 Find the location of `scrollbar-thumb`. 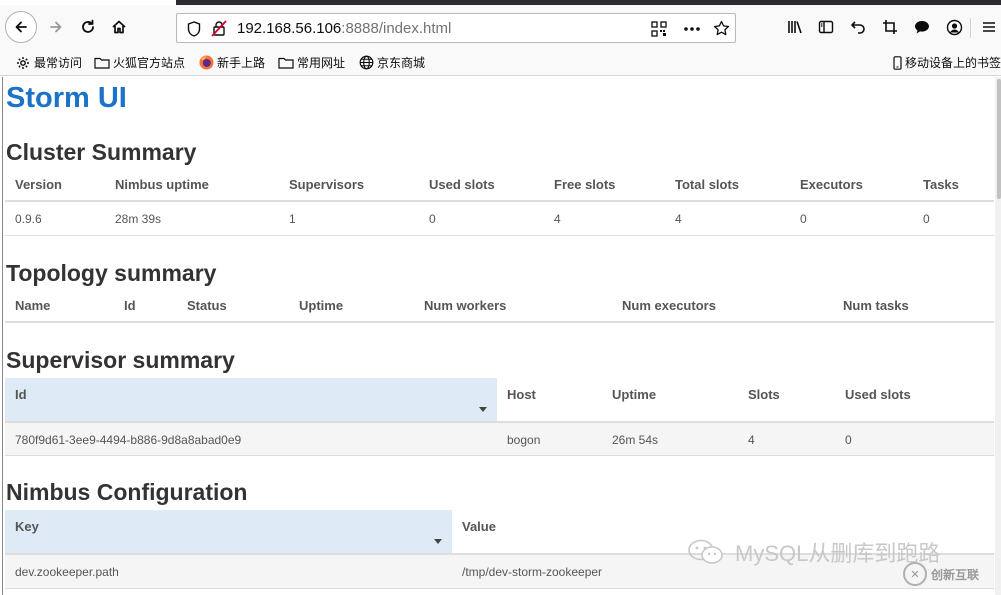

scrollbar-thumb is located at coordinates (999, 139).